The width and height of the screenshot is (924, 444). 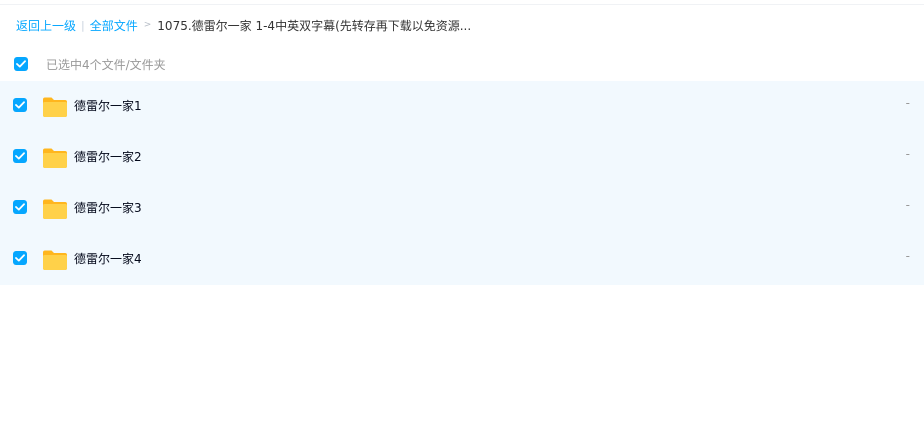 What do you see at coordinates (114, 25) in the screenshot?
I see `all-files-link: 全部文件` at bounding box center [114, 25].